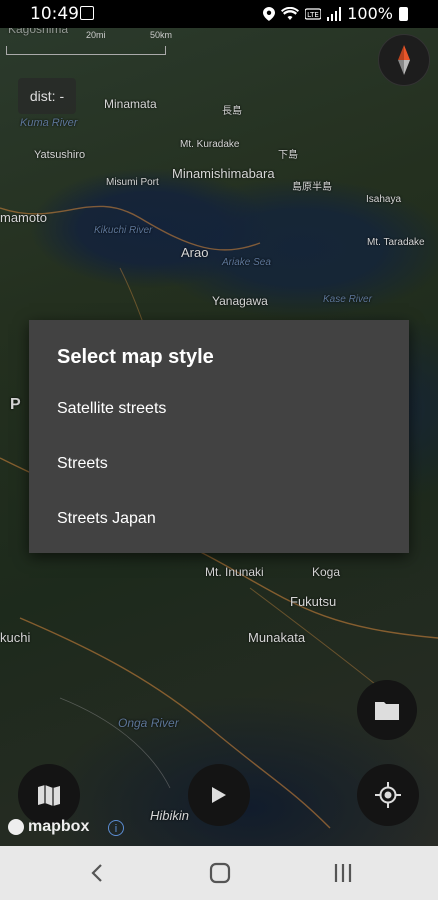 This screenshot has width=438, height=900. What do you see at coordinates (59, 826) in the screenshot?
I see `mapbox-wordmark: mapbox` at bounding box center [59, 826].